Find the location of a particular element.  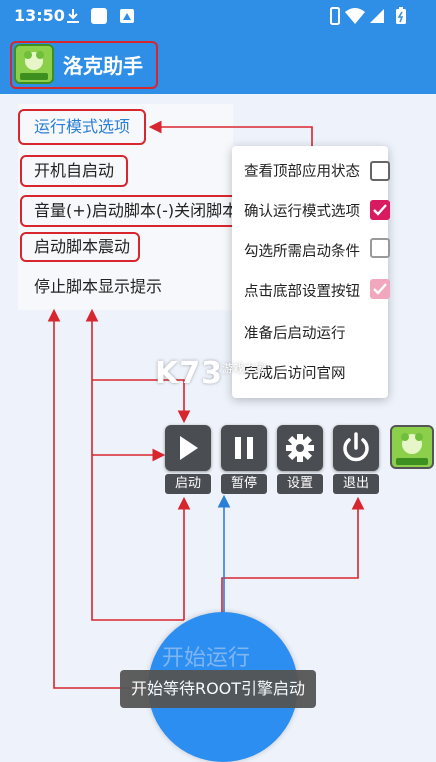

start-script-button is located at coordinates (188, 448).